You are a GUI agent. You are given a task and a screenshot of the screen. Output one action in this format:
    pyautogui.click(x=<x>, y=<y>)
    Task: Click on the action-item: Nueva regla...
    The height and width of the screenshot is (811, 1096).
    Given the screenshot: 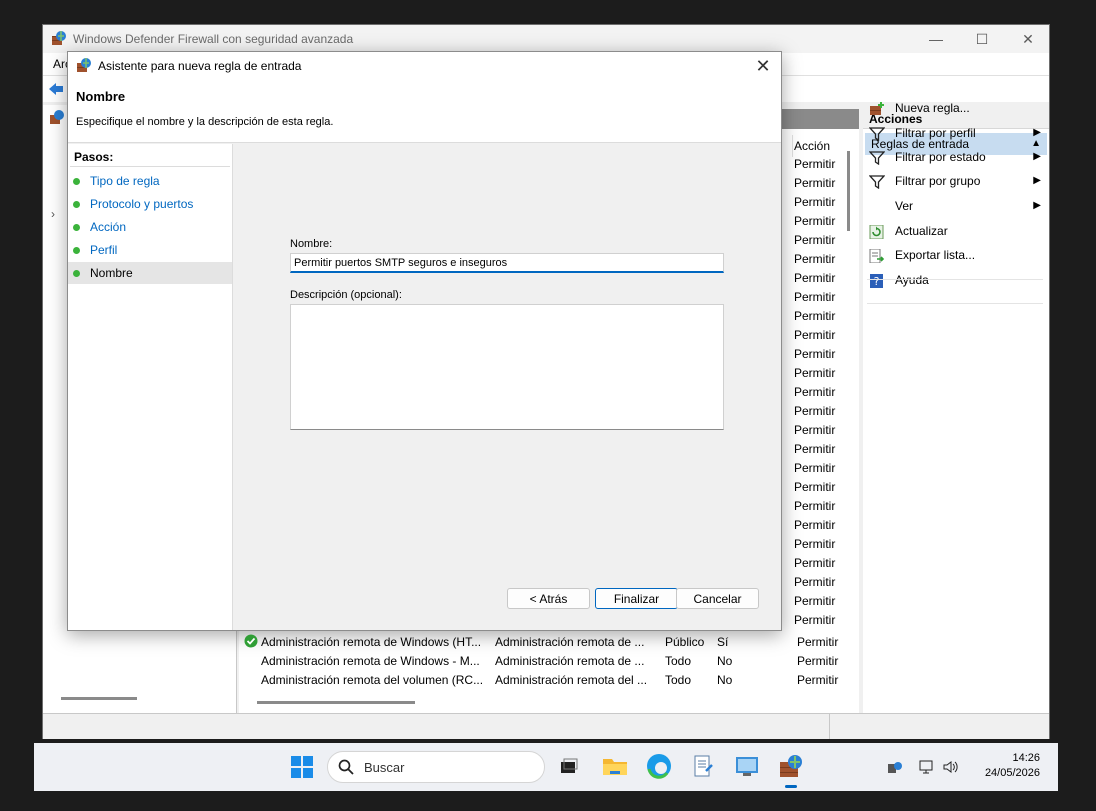 What is the action you would take?
    pyautogui.click(x=955, y=108)
    